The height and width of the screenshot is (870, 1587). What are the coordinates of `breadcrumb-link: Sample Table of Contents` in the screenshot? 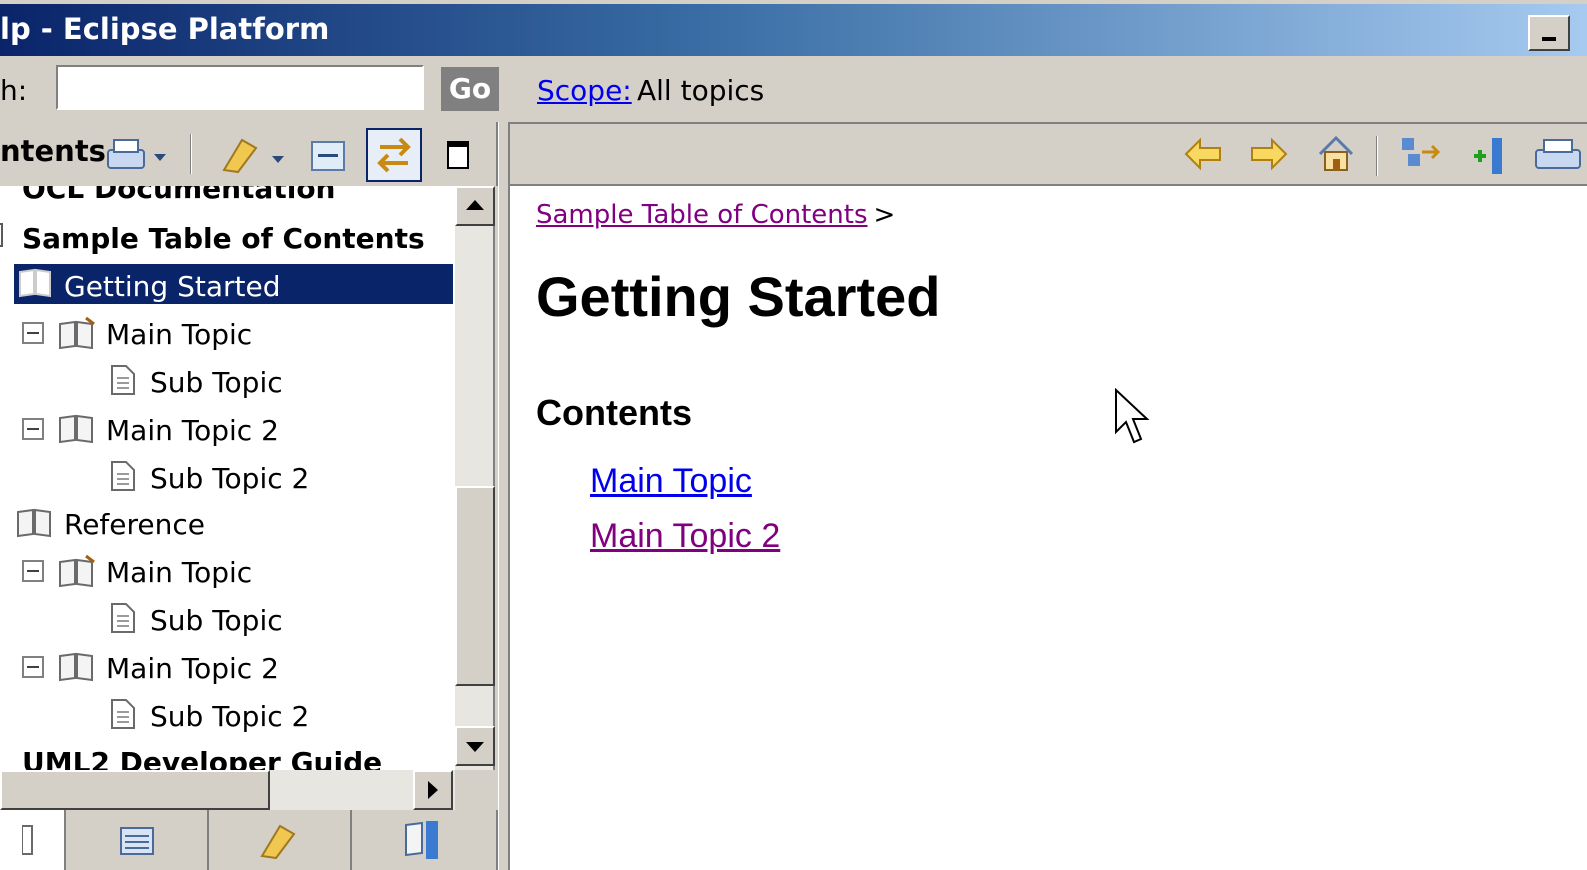 It's located at (702, 215).